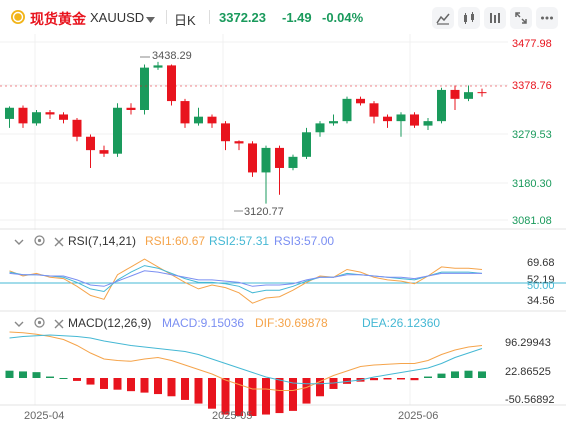  What do you see at coordinates (541, 263) in the screenshot?
I see `rsi-axis-label: 69.68` at bounding box center [541, 263].